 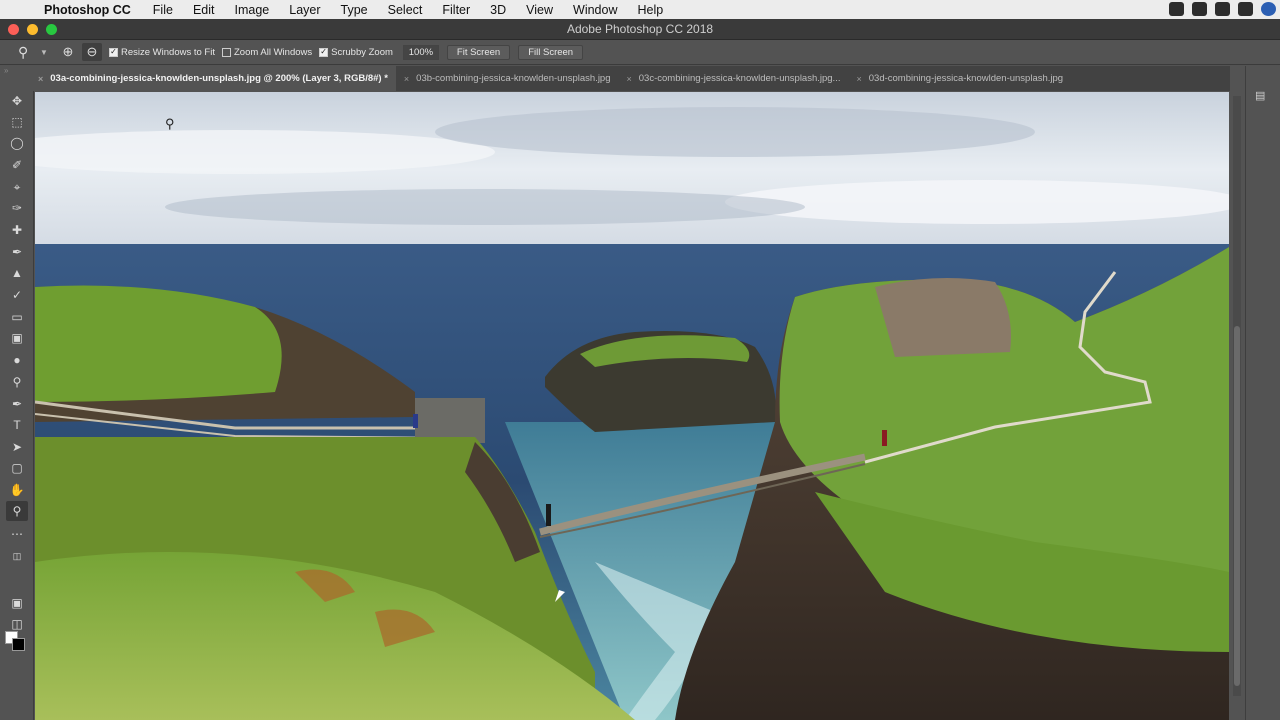 I want to click on dodge-tool-icon: ⚲, so click(x=17, y=382).